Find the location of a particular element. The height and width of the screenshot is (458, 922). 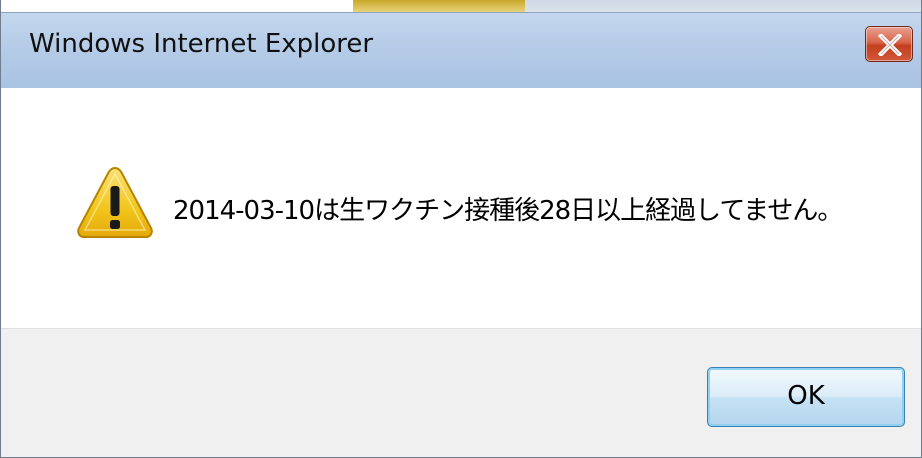

alert-message: 2014-03-10は生ワクチン接種後28日以上経過してません。 is located at coordinates (508, 211).